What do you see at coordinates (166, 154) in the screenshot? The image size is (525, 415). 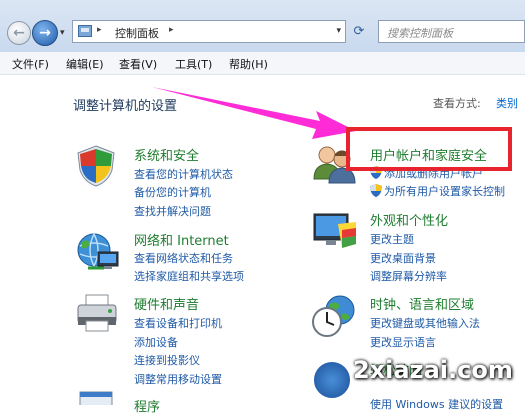 I see `category-system-security: 系统和安全` at bounding box center [166, 154].